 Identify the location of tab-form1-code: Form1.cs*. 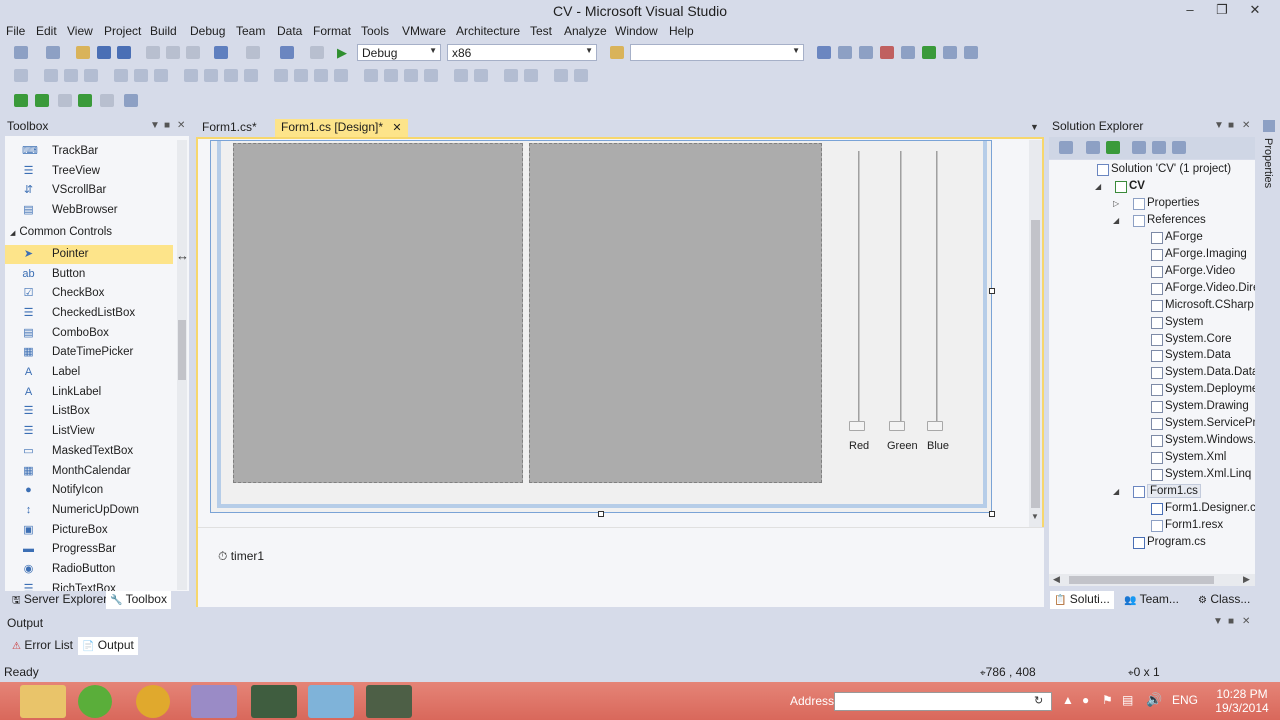
(229, 128).